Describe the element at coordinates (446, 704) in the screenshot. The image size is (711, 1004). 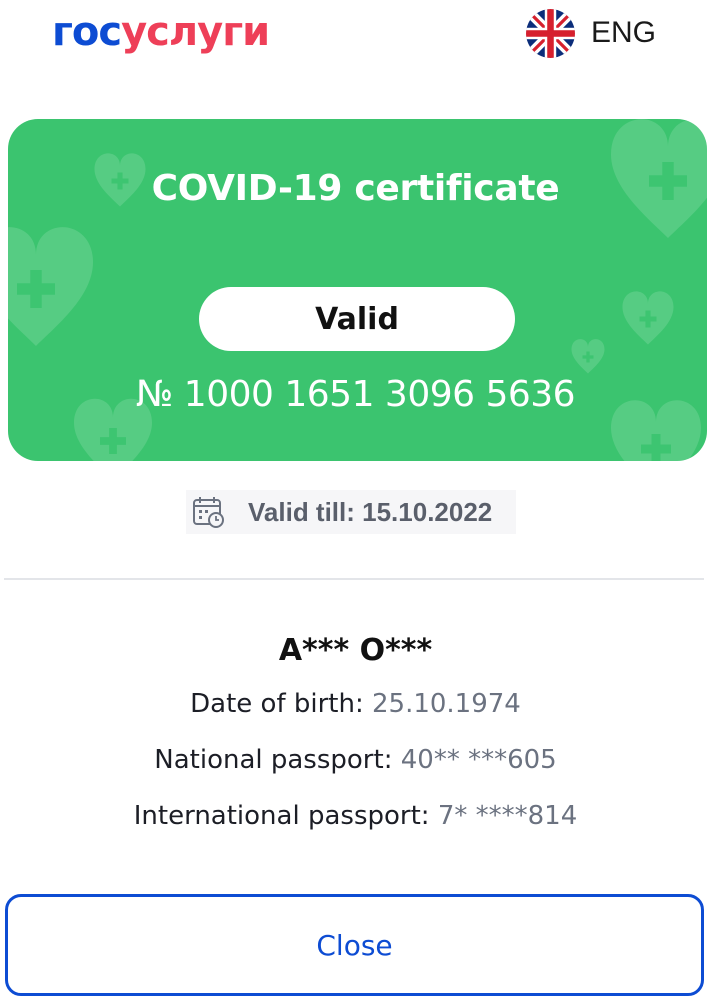
I see `date-of-birth-value: 25.10.1974` at that location.